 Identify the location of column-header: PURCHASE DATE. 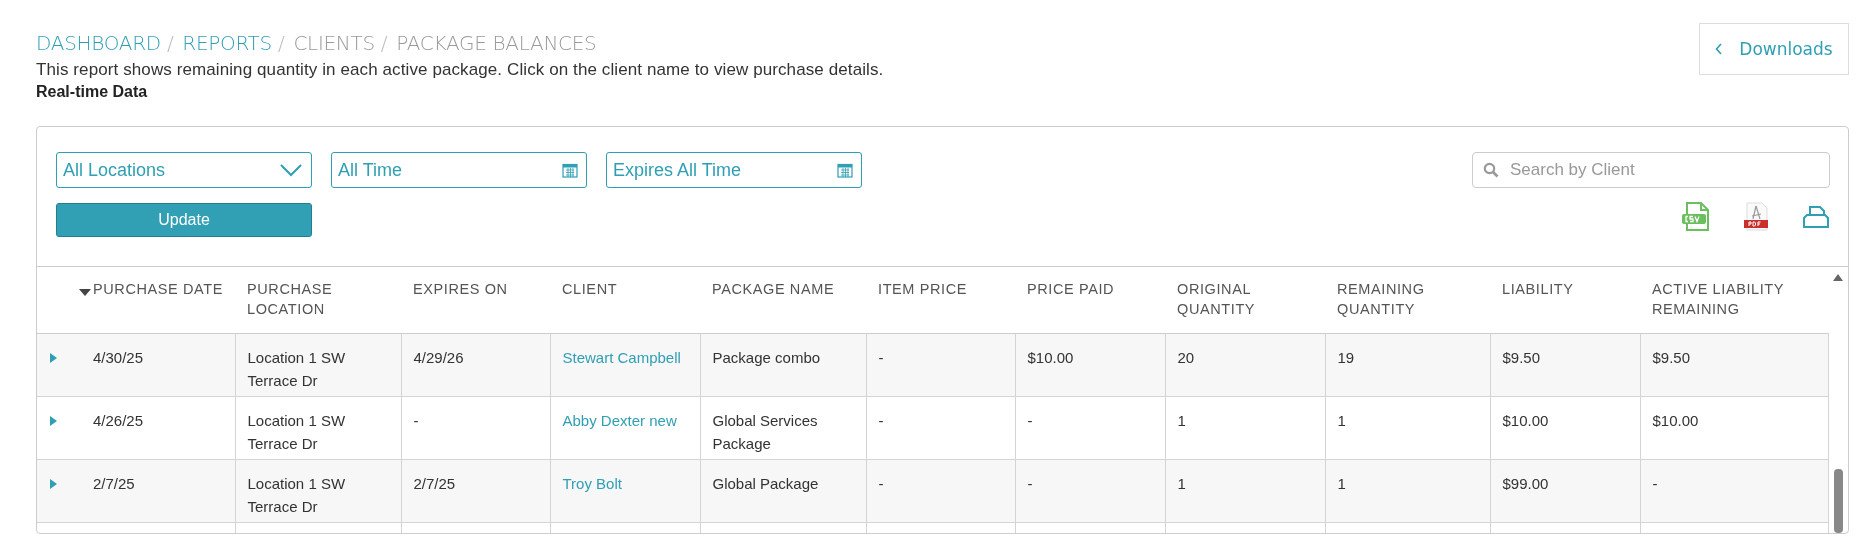
(158, 300).